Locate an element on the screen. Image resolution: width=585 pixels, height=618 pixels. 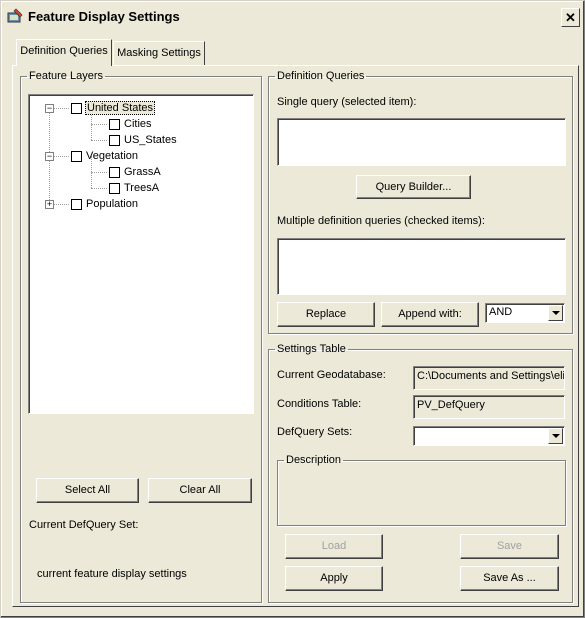
checkbox-us-states is located at coordinates (114, 140).